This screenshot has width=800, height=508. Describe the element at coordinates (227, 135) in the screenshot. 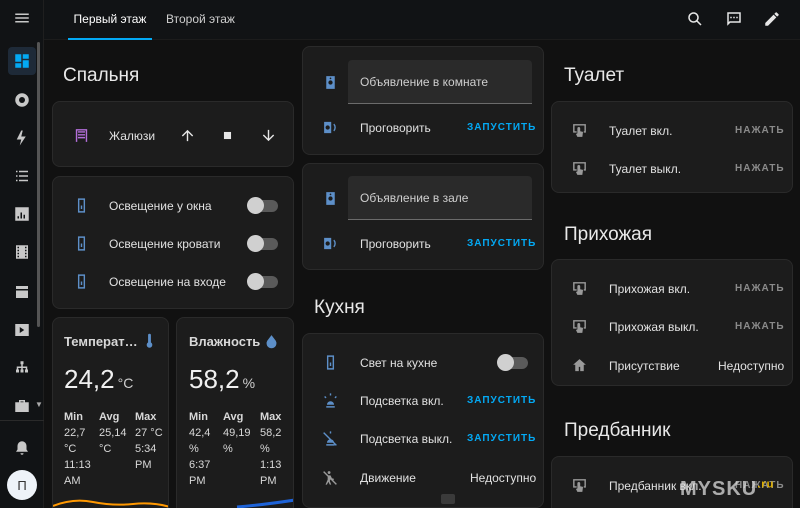

I see `stop-icon` at that location.